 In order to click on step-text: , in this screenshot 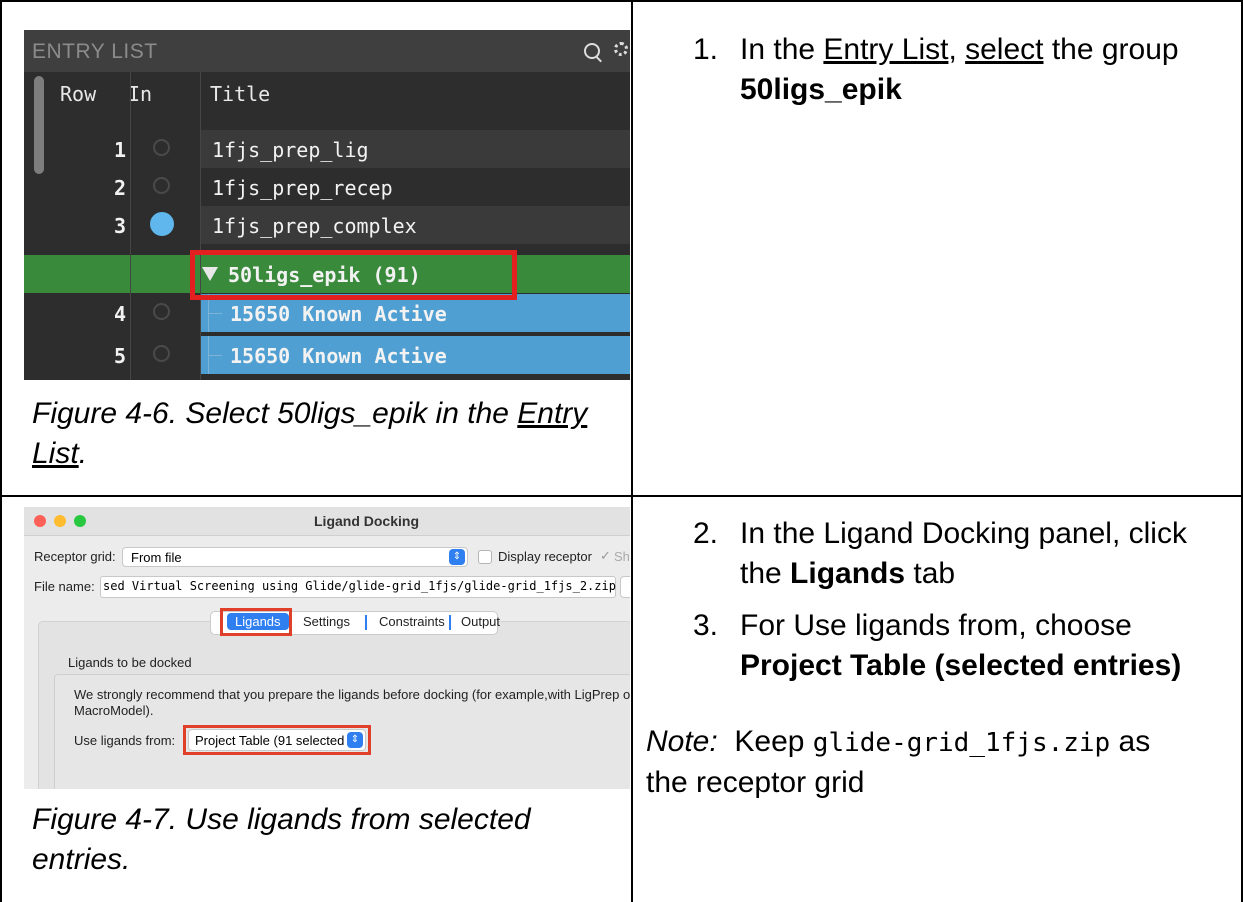, I will do `click(957, 49)`.